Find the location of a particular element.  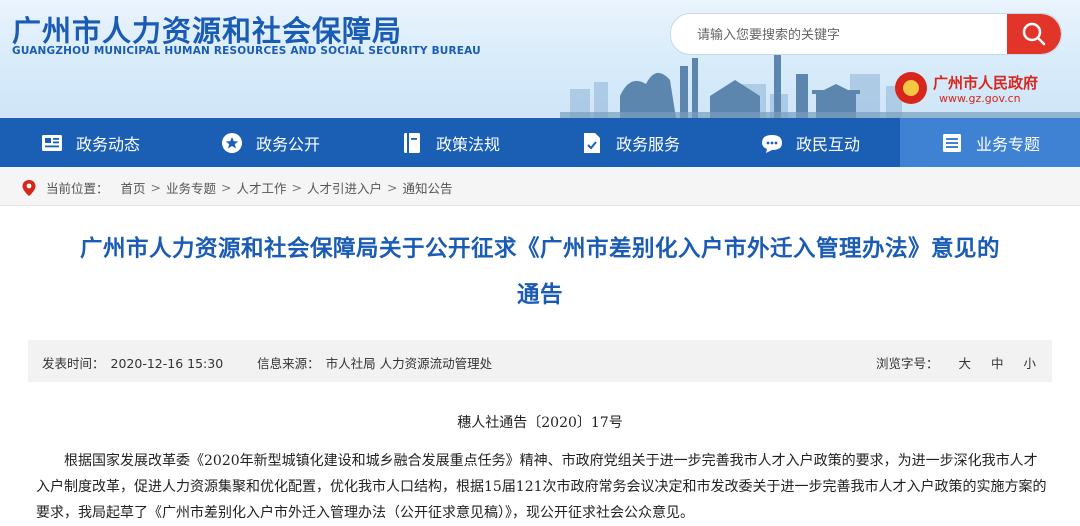

font-size-medium-button: 中 is located at coordinates (997, 363).